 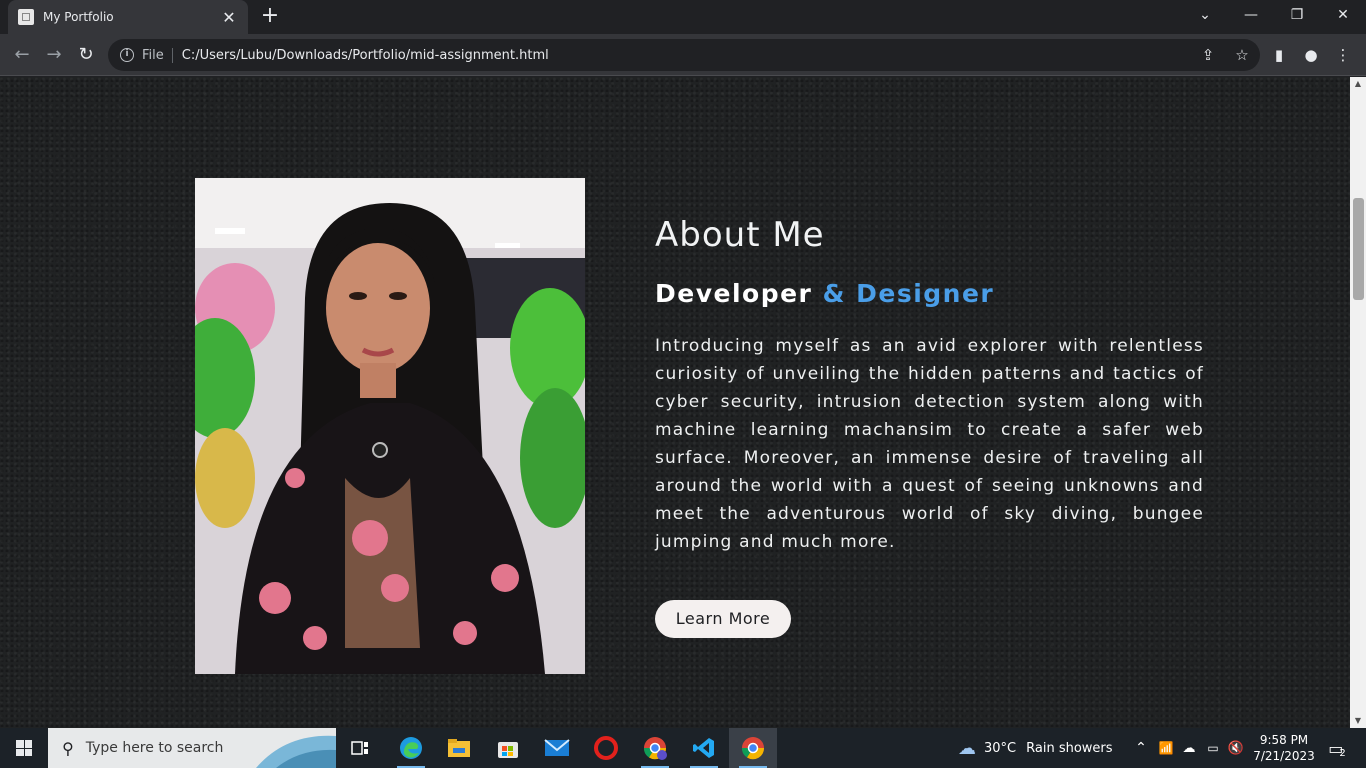 I want to click on page-favicon-icon, so click(x=26, y=17).